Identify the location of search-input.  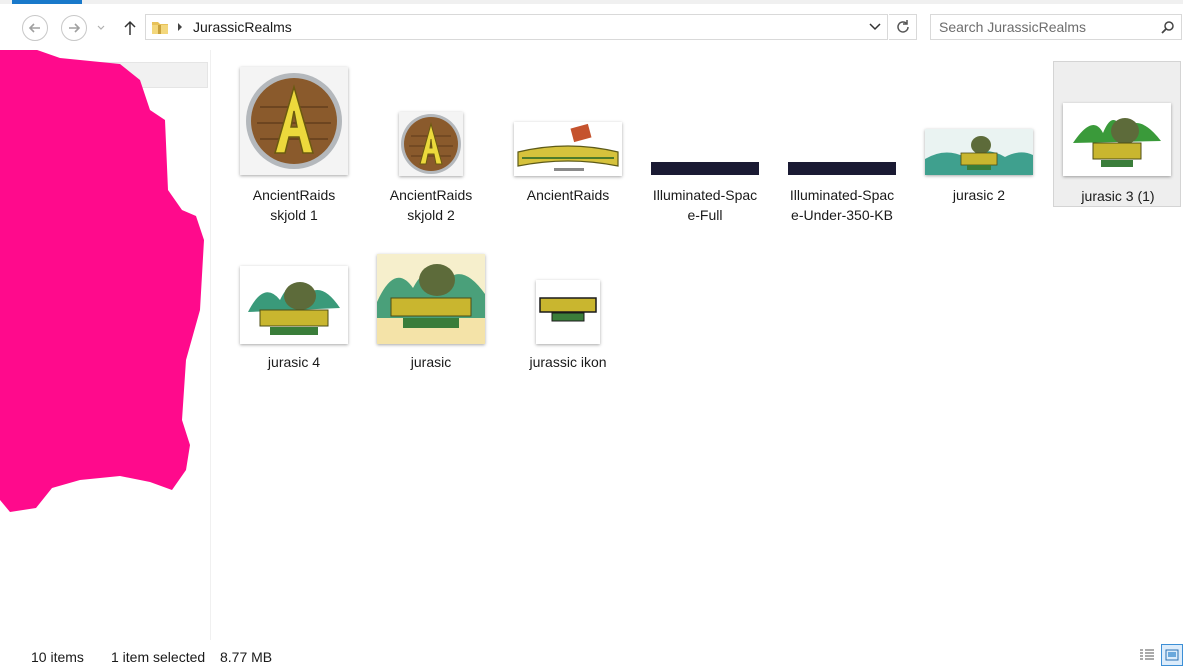
(1044, 27).